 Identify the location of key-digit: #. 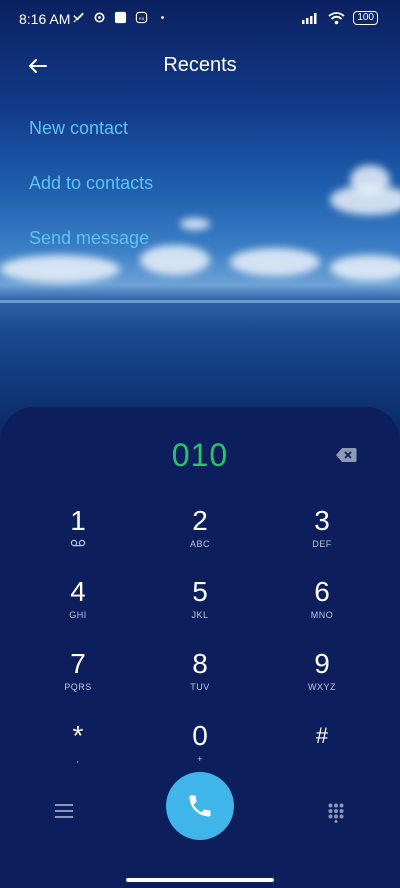
(322, 735).